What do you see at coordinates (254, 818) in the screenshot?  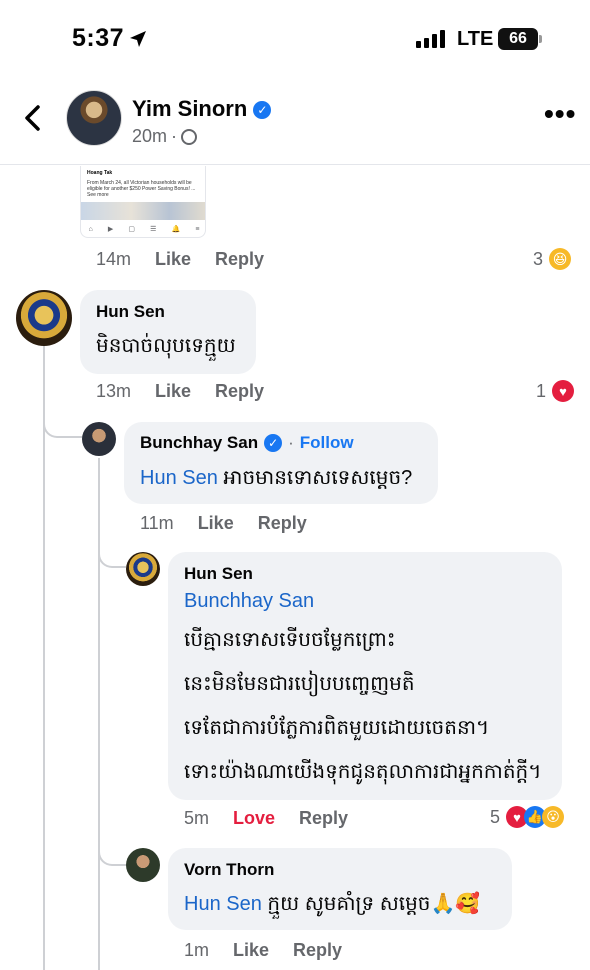 I see `love-button: Love` at bounding box center [254, 818].